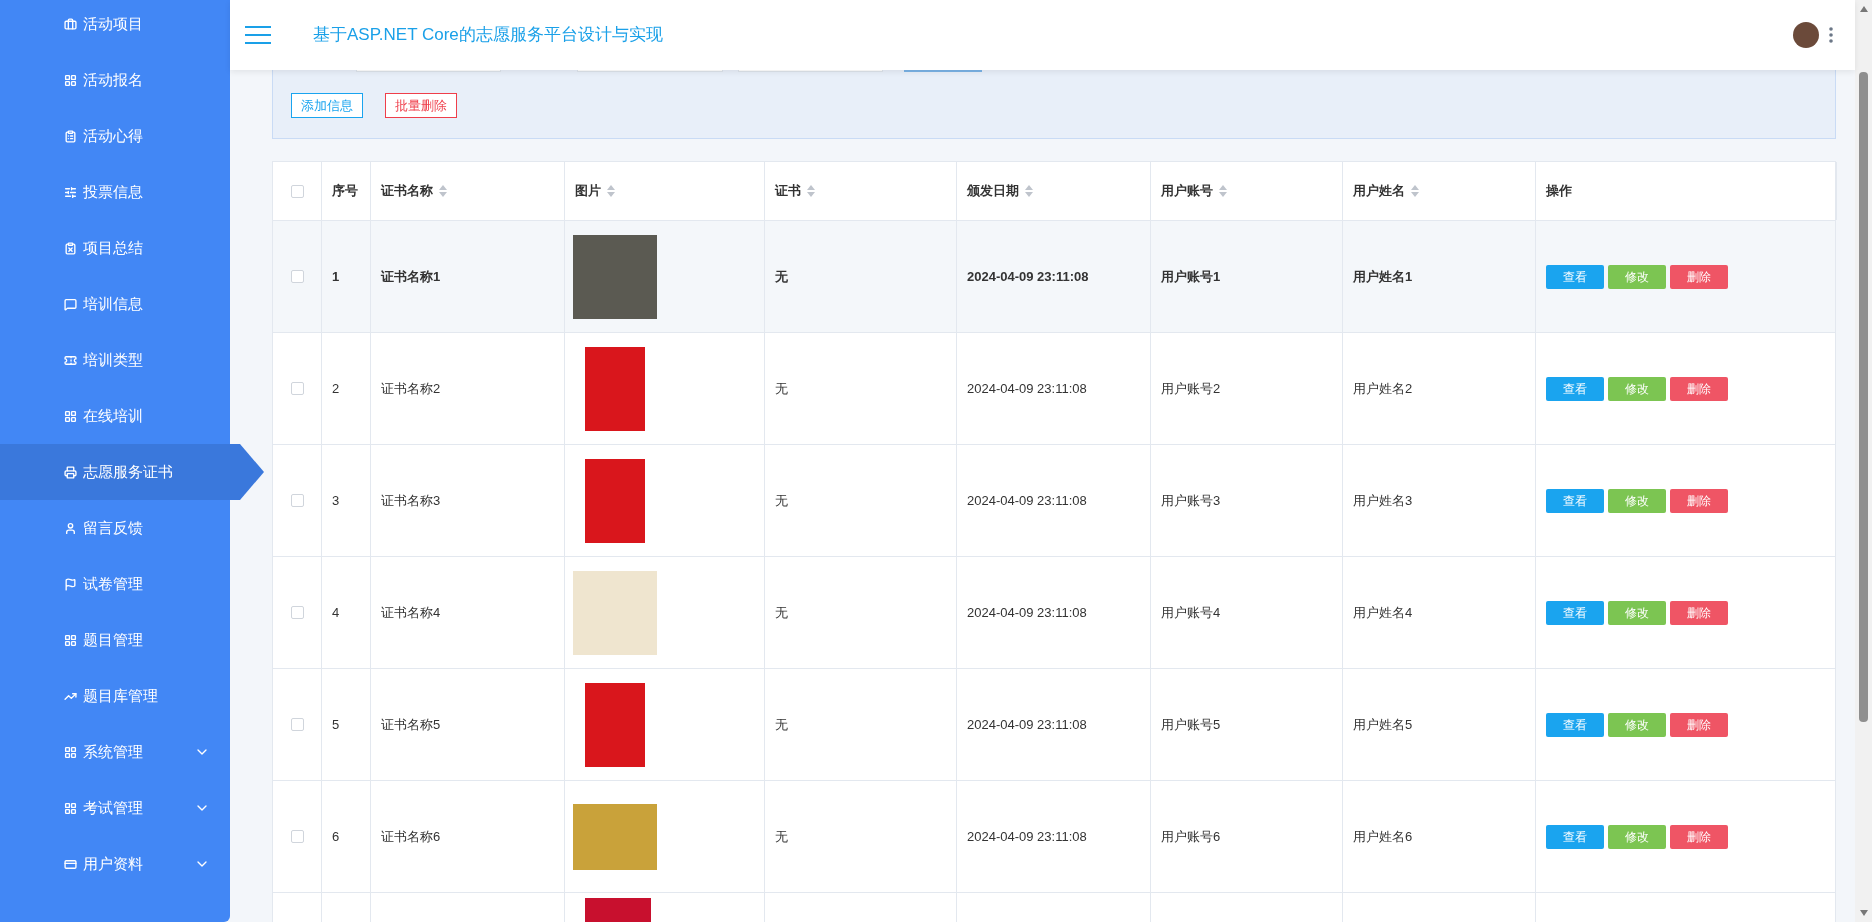 The width and height of the screenshot is (1872, 922). I want to click on search-button, so click(943, 70).